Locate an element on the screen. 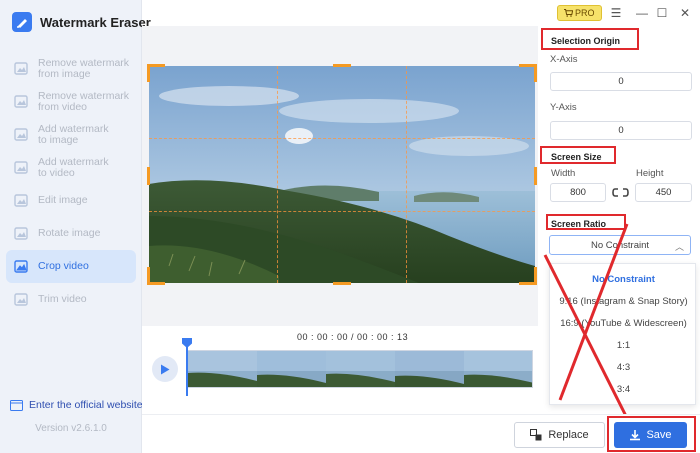  rotate-icon is located at coordinates (21, 233).